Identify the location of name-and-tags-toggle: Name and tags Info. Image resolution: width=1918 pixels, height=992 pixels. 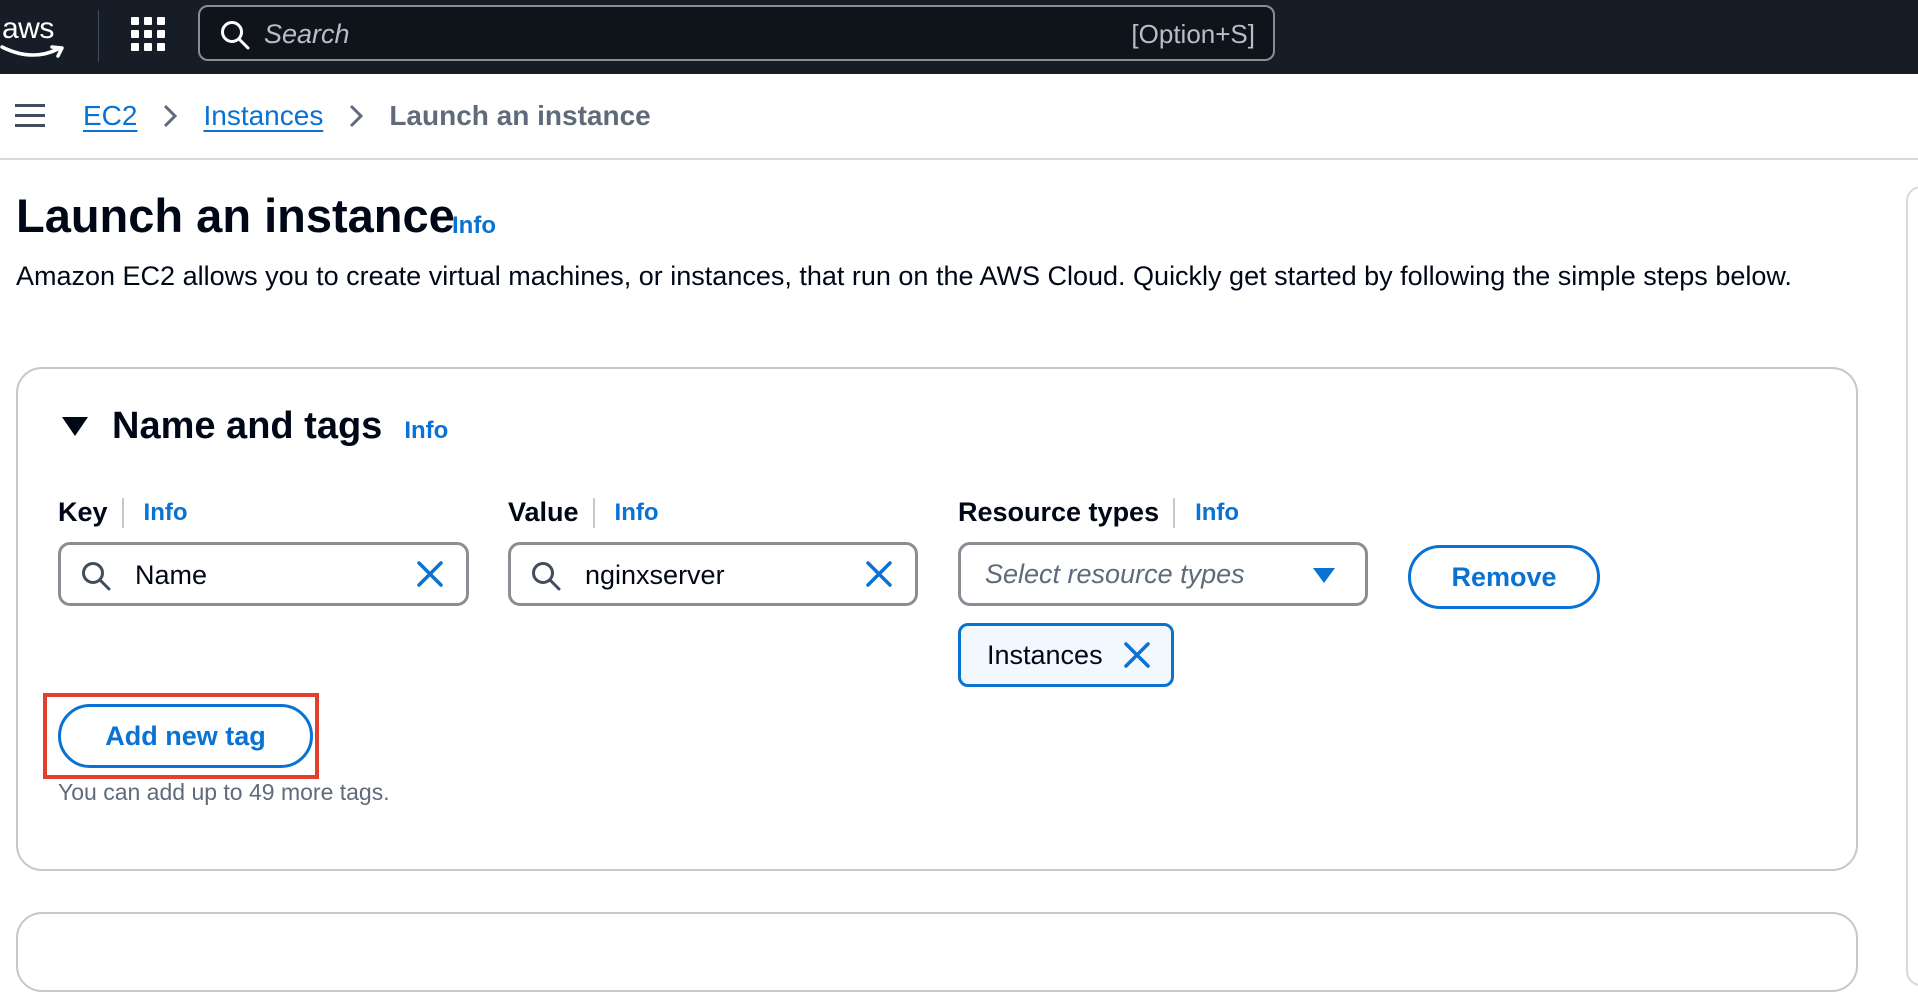
(255, 426).